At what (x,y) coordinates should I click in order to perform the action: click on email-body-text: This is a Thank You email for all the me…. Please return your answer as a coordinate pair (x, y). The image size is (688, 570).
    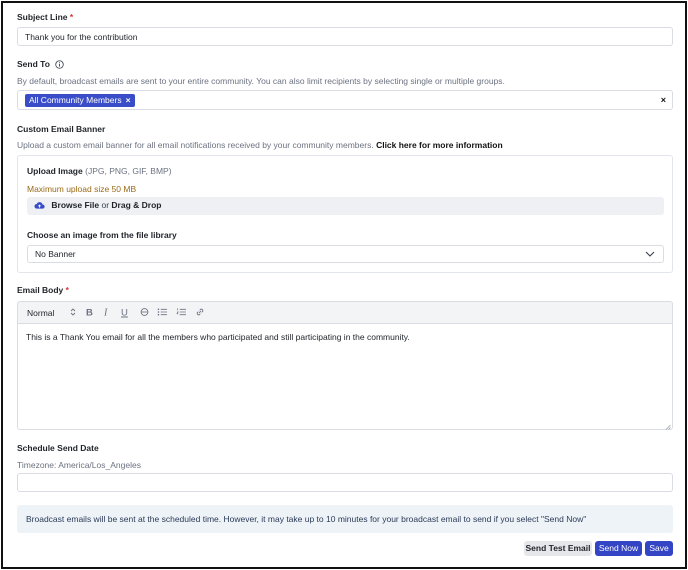
    Looking at the image, I should click on (218, 337).